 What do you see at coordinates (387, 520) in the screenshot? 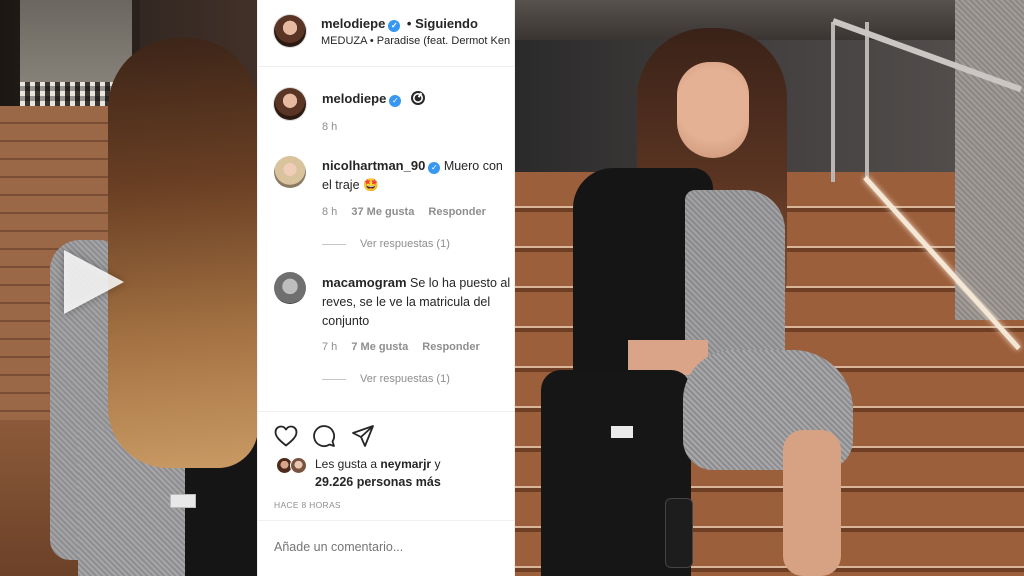
I see `comment-input-divider` at bounding box center [387, 520].